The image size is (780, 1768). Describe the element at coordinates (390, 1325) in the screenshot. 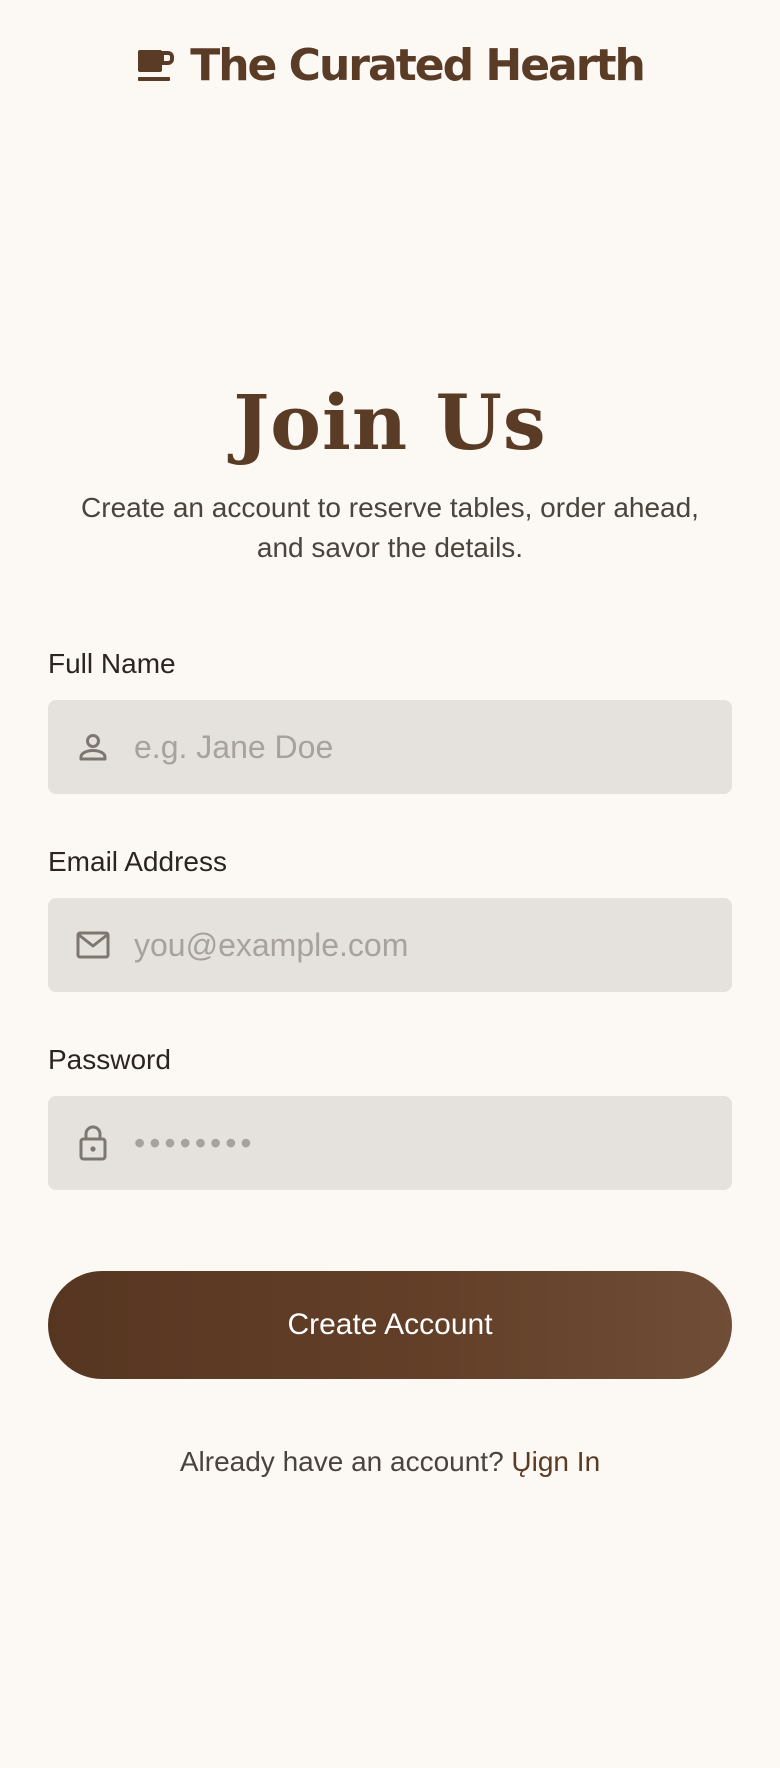

I see `create-account-button: Create Account` at that location.